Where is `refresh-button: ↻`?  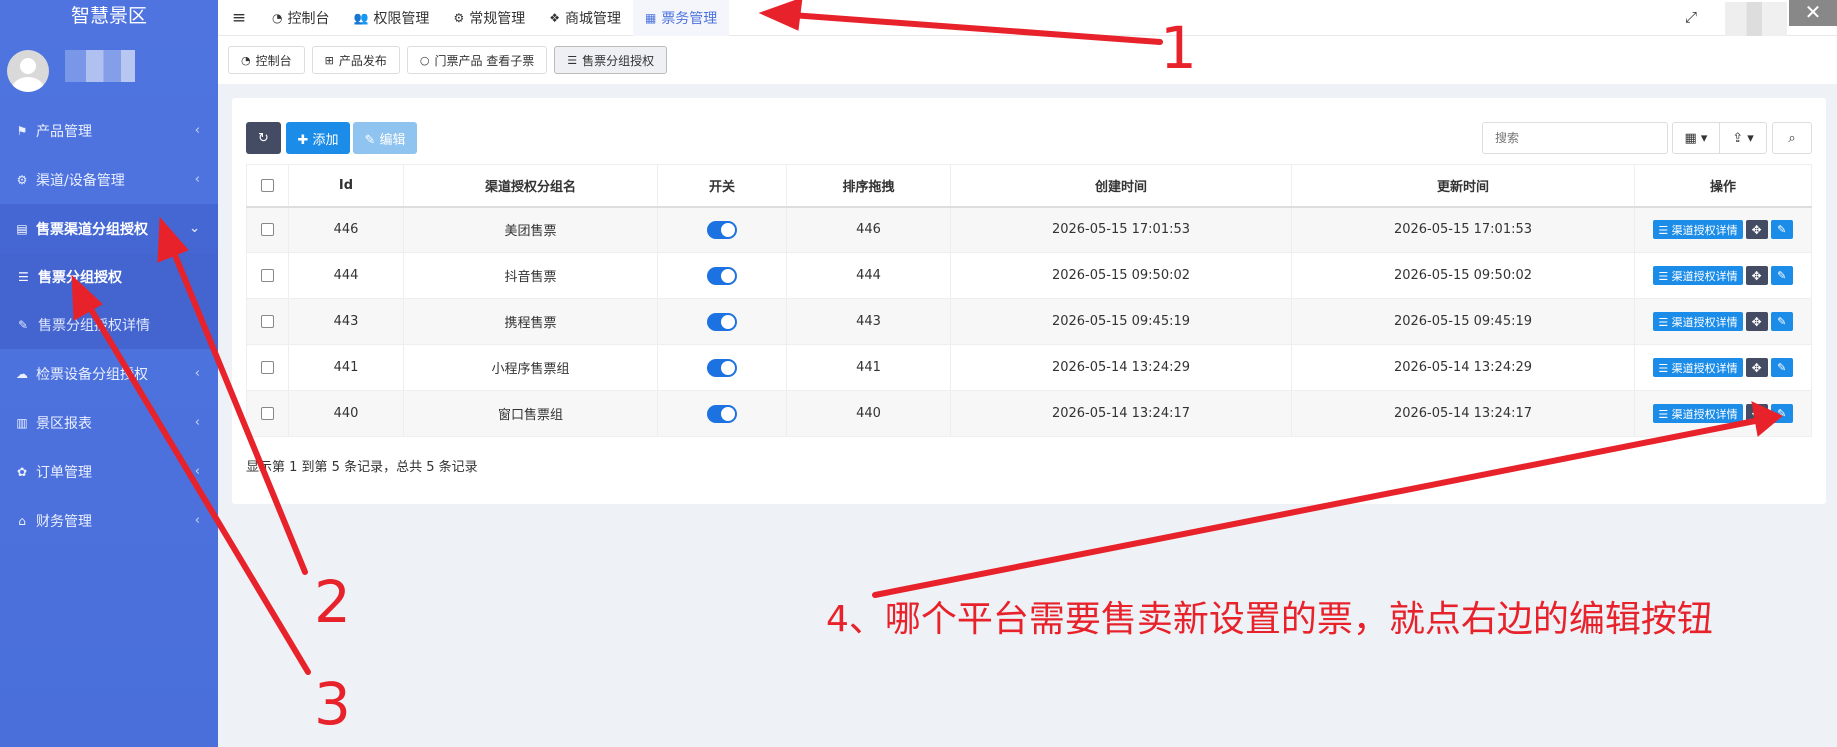
refresh-button: ↻ is located at coordinates (263, 138).